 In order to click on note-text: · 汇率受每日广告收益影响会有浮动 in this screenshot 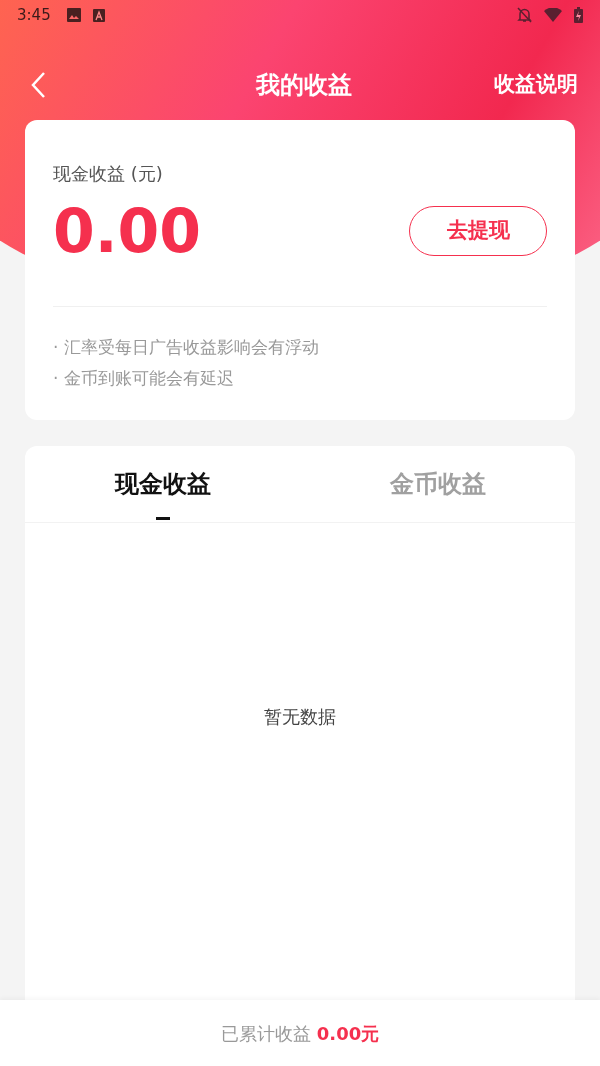, I will do `click(186, 347)`.